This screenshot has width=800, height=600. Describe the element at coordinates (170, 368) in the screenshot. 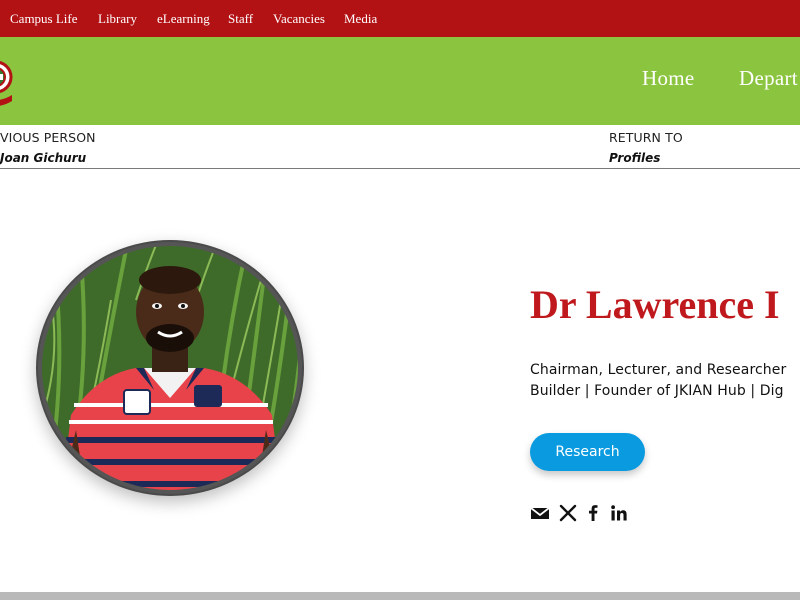

I see `profile-photo` at that location.